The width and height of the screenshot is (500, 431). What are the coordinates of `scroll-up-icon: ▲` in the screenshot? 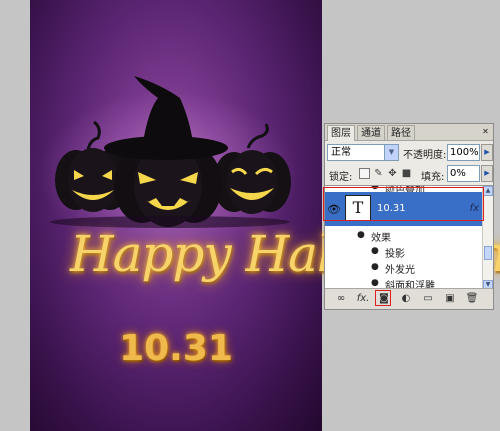 It's located at (488, 191).